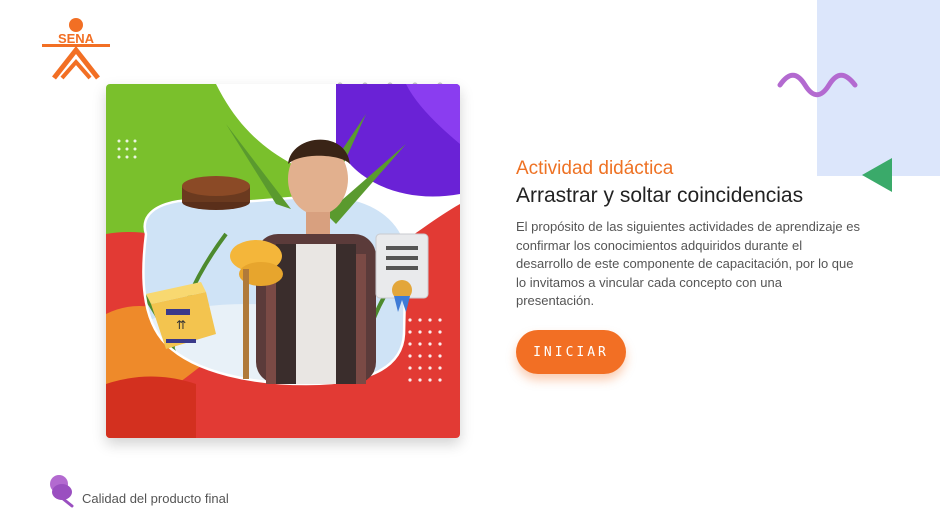 This screenshot has height=528, width=940. I want to click on pin-icon, so click(62, 491).